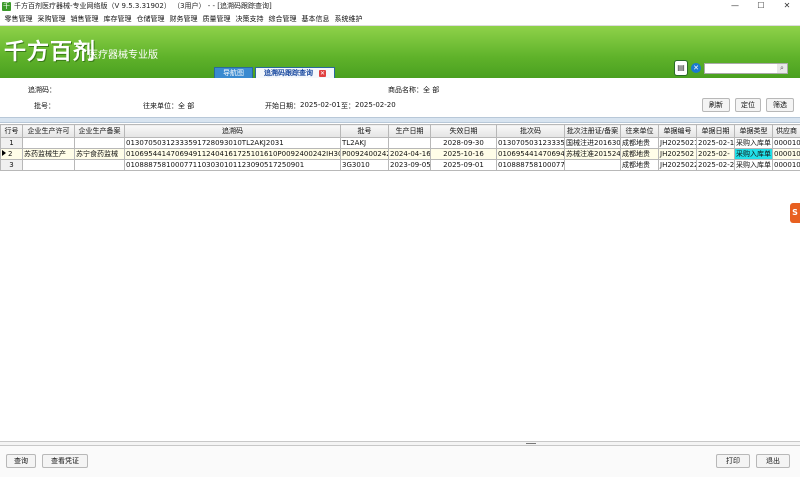 The height and width of the screenshot is (477, 800). What do you see at coordinates (232, 131) in the screenshot?
I see `col-header-trace-code: 追溯码` at bounding box center [232, 131].